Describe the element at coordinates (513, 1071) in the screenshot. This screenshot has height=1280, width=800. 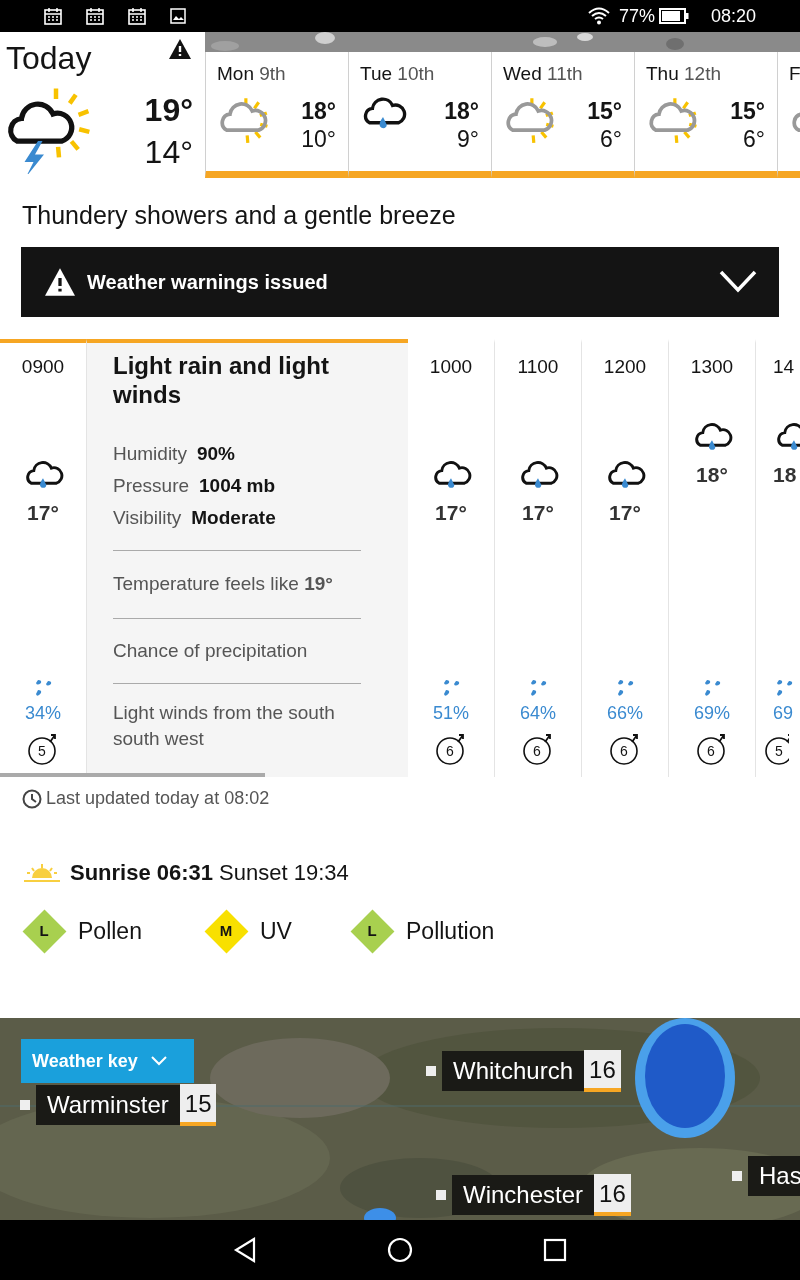
I see `place-label: Whitchurch` at that location.